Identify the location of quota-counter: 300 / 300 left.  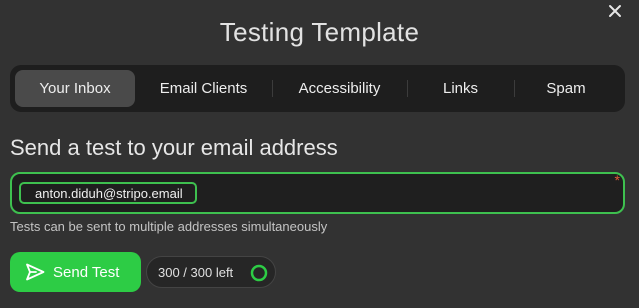
(211, 272).